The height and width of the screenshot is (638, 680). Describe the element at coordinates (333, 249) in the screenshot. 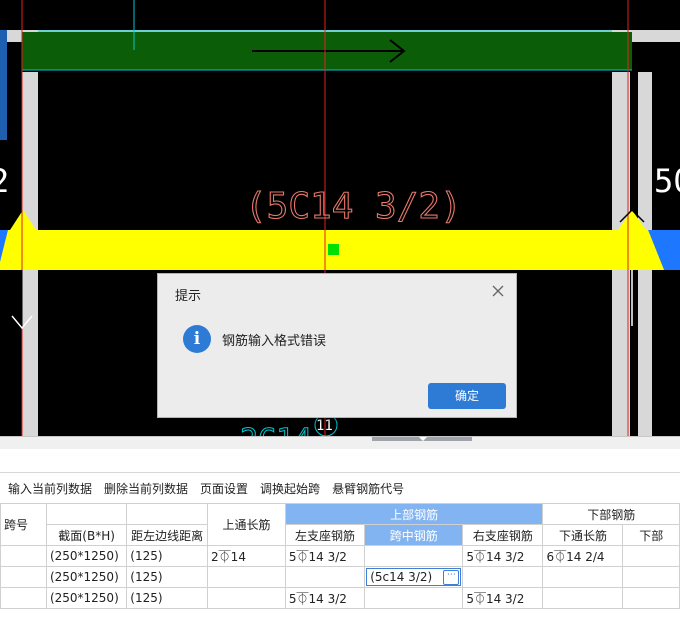

I see `grip-marker` at that location.